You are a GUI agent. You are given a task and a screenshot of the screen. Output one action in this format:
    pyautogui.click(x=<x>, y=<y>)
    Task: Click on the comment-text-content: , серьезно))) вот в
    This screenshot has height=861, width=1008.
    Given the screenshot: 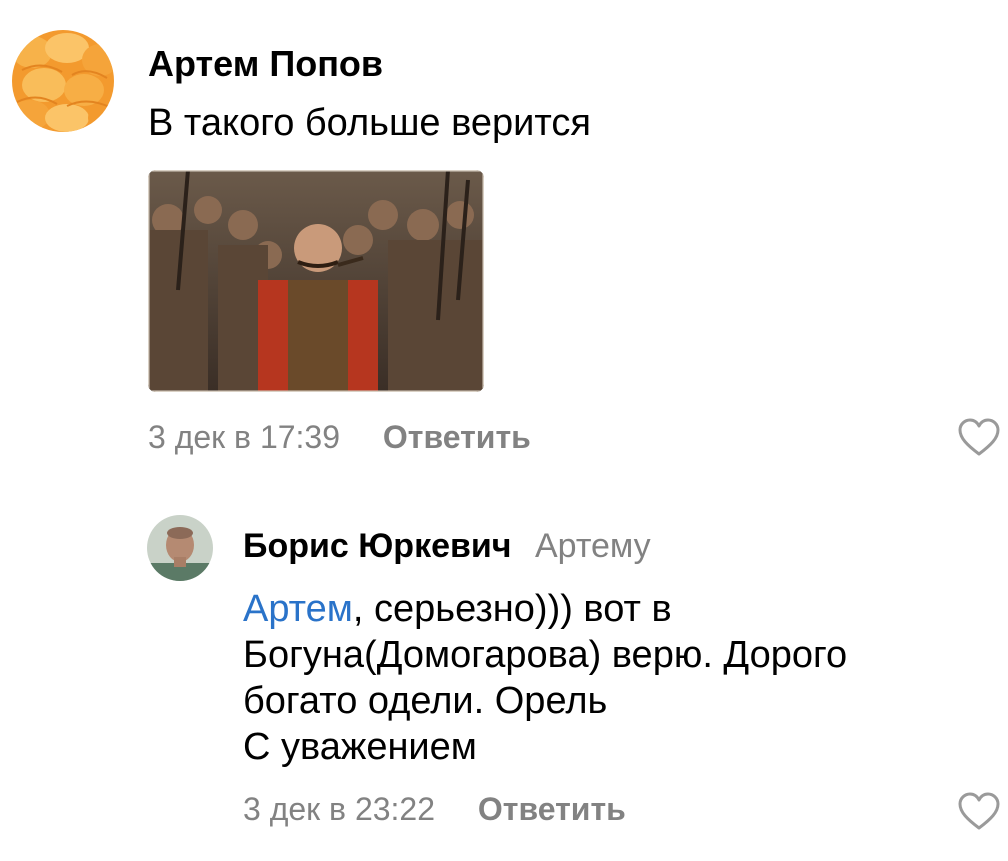 What is the action you would take?
    pyautogui.click(x=512, y=609)
    